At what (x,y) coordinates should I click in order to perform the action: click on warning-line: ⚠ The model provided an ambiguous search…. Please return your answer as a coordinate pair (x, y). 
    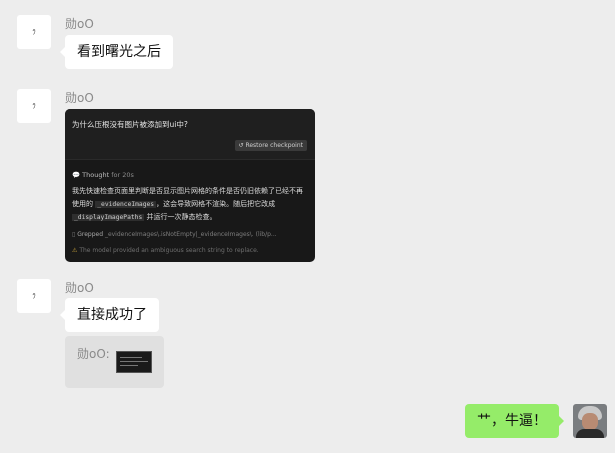
    Looking at the image, I should click on (165, 250).